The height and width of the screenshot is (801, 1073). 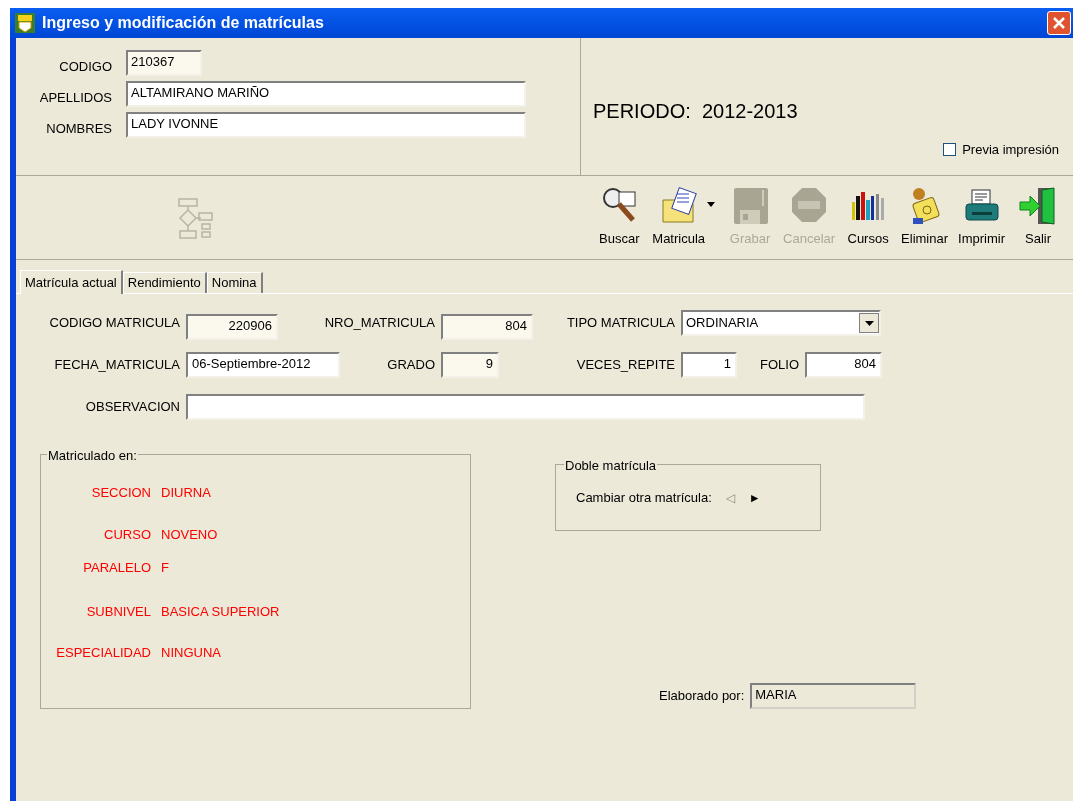 What do you see at coordinates (950, 150) in the screenshot?
I see `preview-checkbox` at bounding box center [950, 150].